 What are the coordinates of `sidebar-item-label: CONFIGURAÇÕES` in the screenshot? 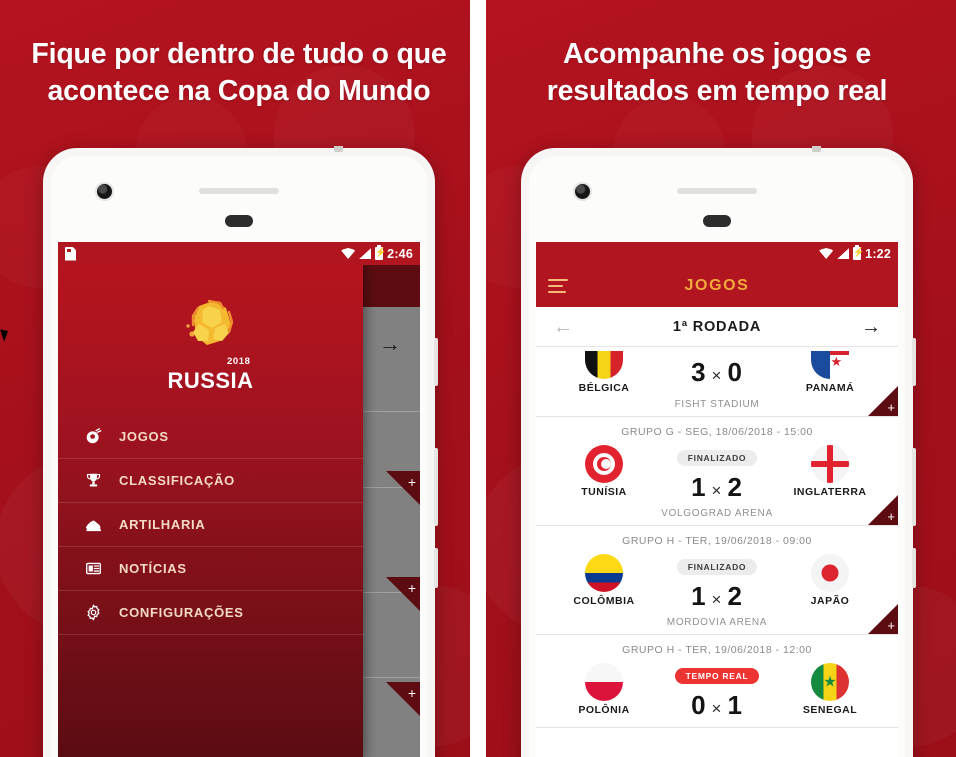 It's located at (181, 612).